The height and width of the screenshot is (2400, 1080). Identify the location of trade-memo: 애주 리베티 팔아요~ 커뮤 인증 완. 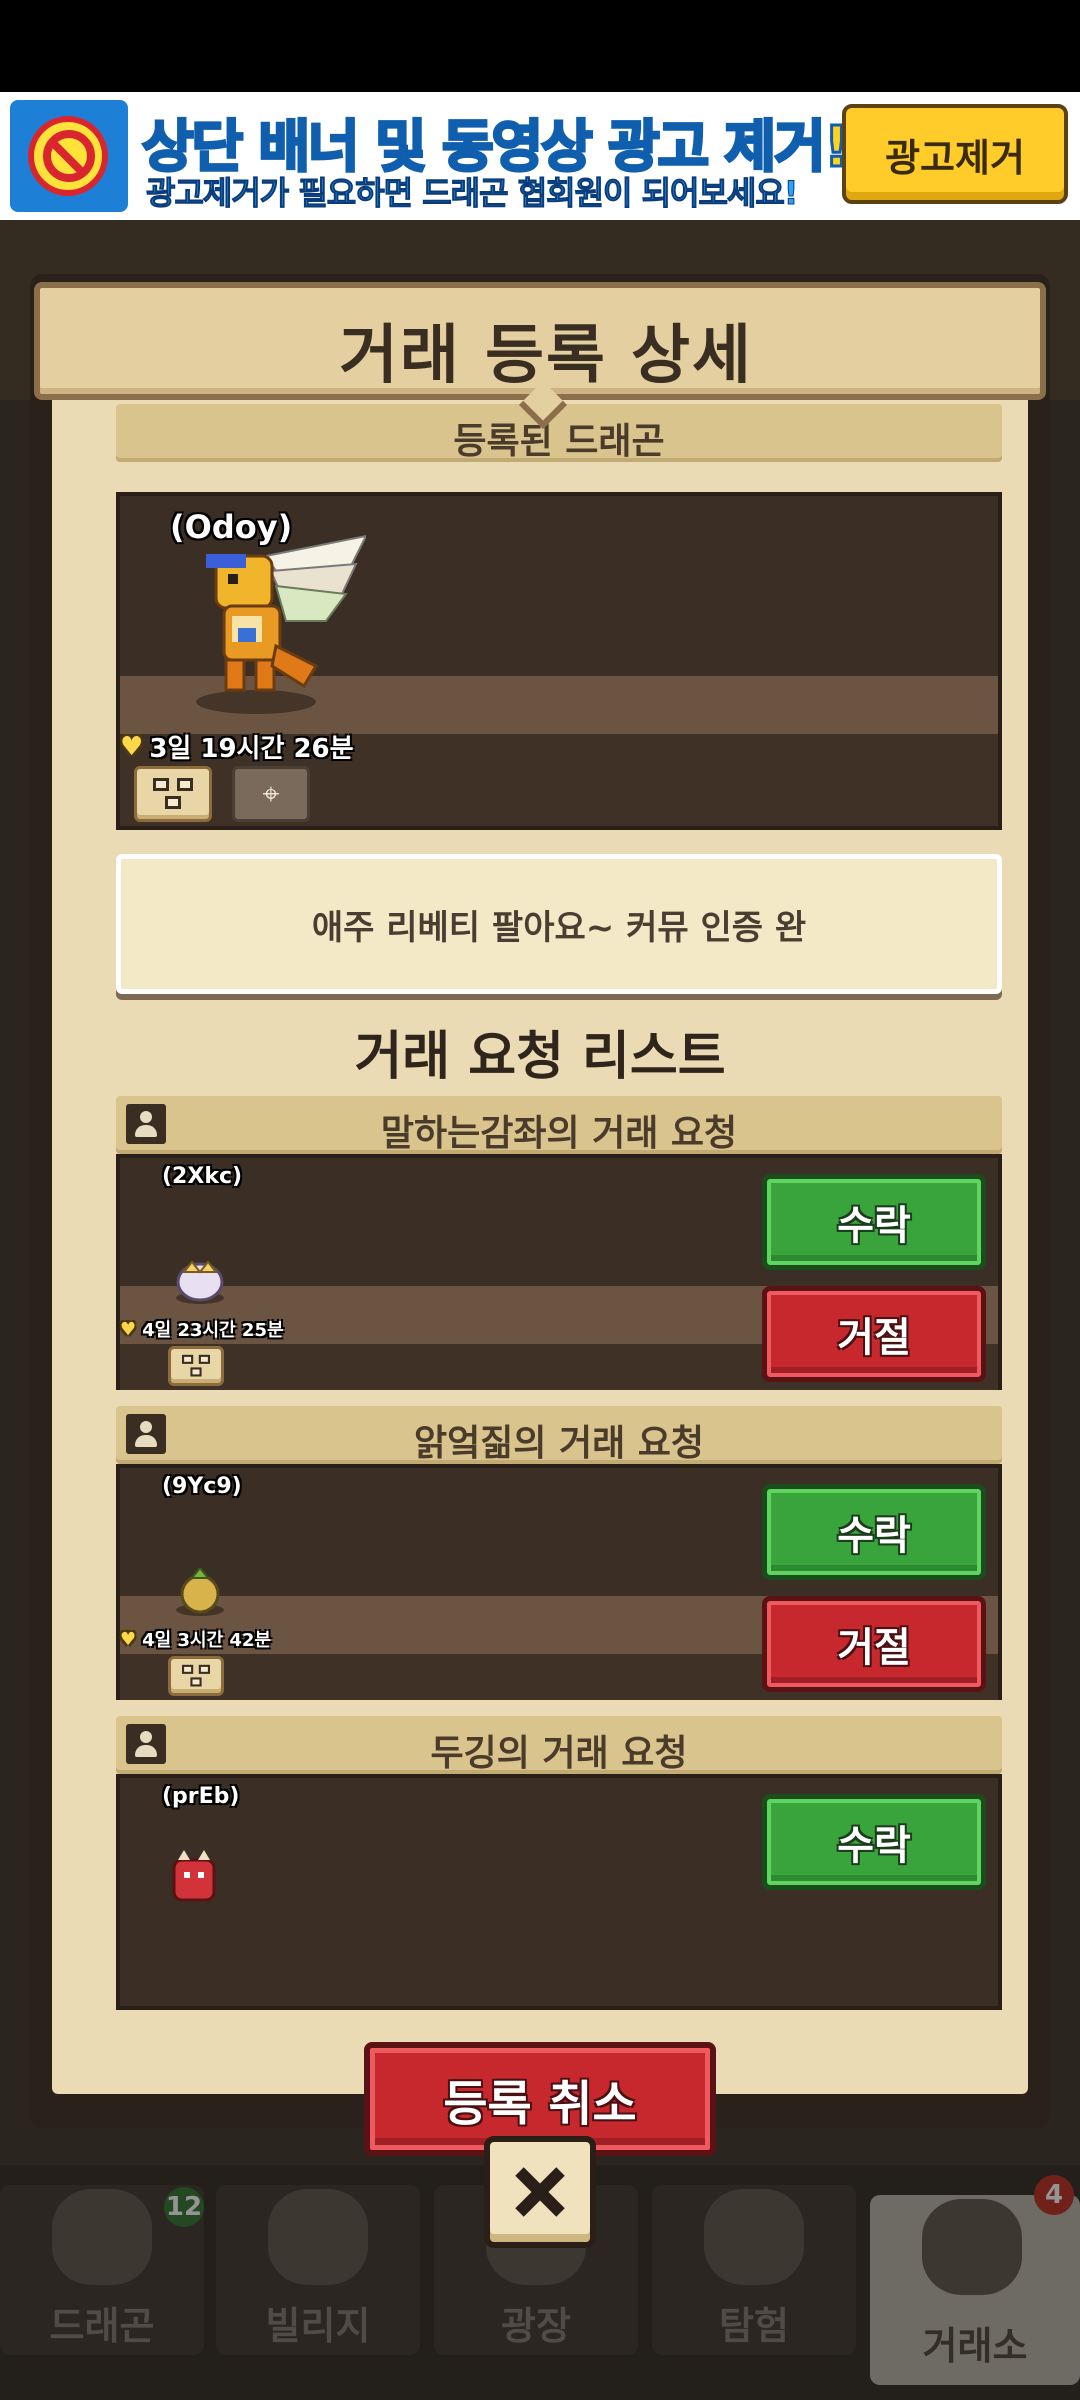
(559, 924).